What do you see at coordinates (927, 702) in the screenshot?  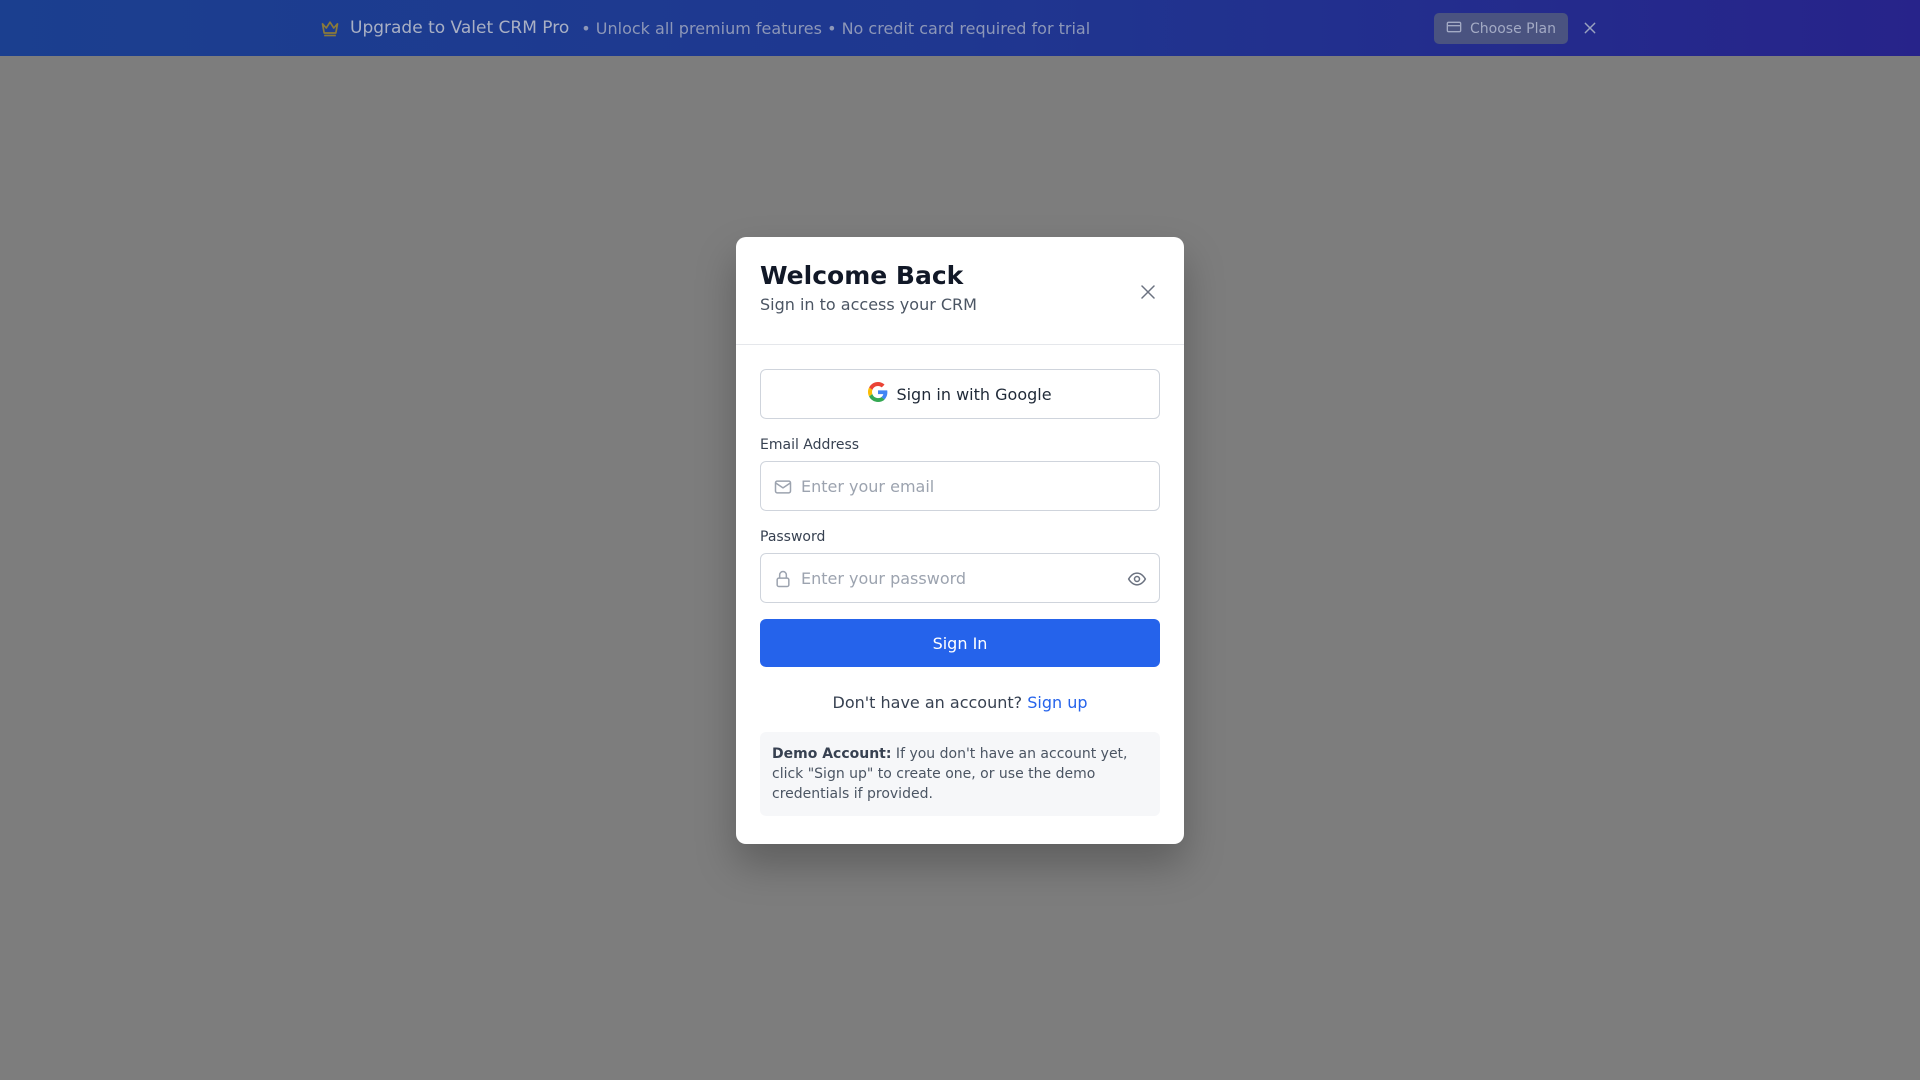 I see `signup-prompt: Don't have an account?` at bounding box center [927, 702].